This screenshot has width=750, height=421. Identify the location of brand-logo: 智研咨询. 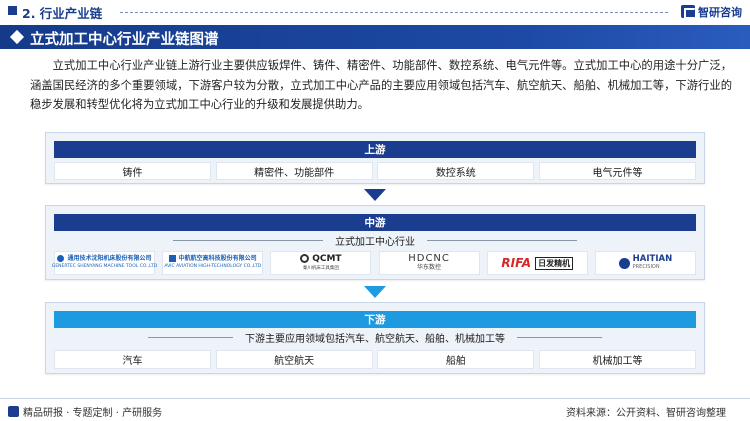
(711, 11).